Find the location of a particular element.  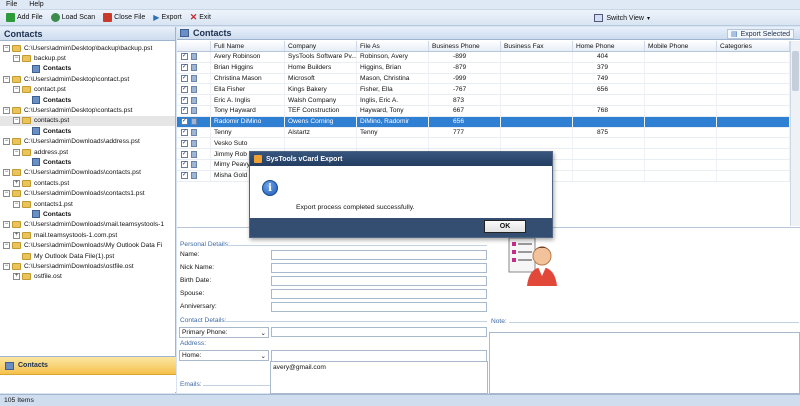

switch-view-button: Switch View ▾ is located at coordinates (622, 18).